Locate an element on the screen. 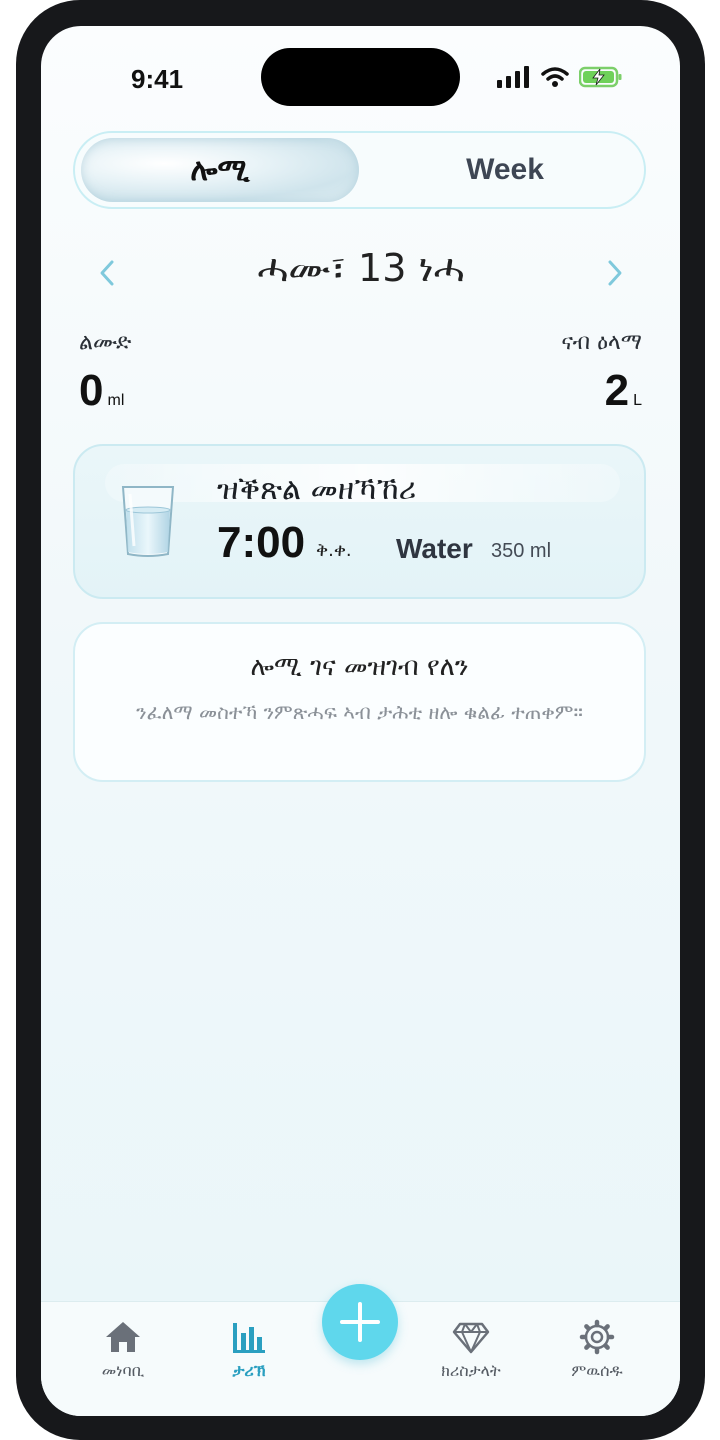  previous-day-button is located at coordinates (107, 273).